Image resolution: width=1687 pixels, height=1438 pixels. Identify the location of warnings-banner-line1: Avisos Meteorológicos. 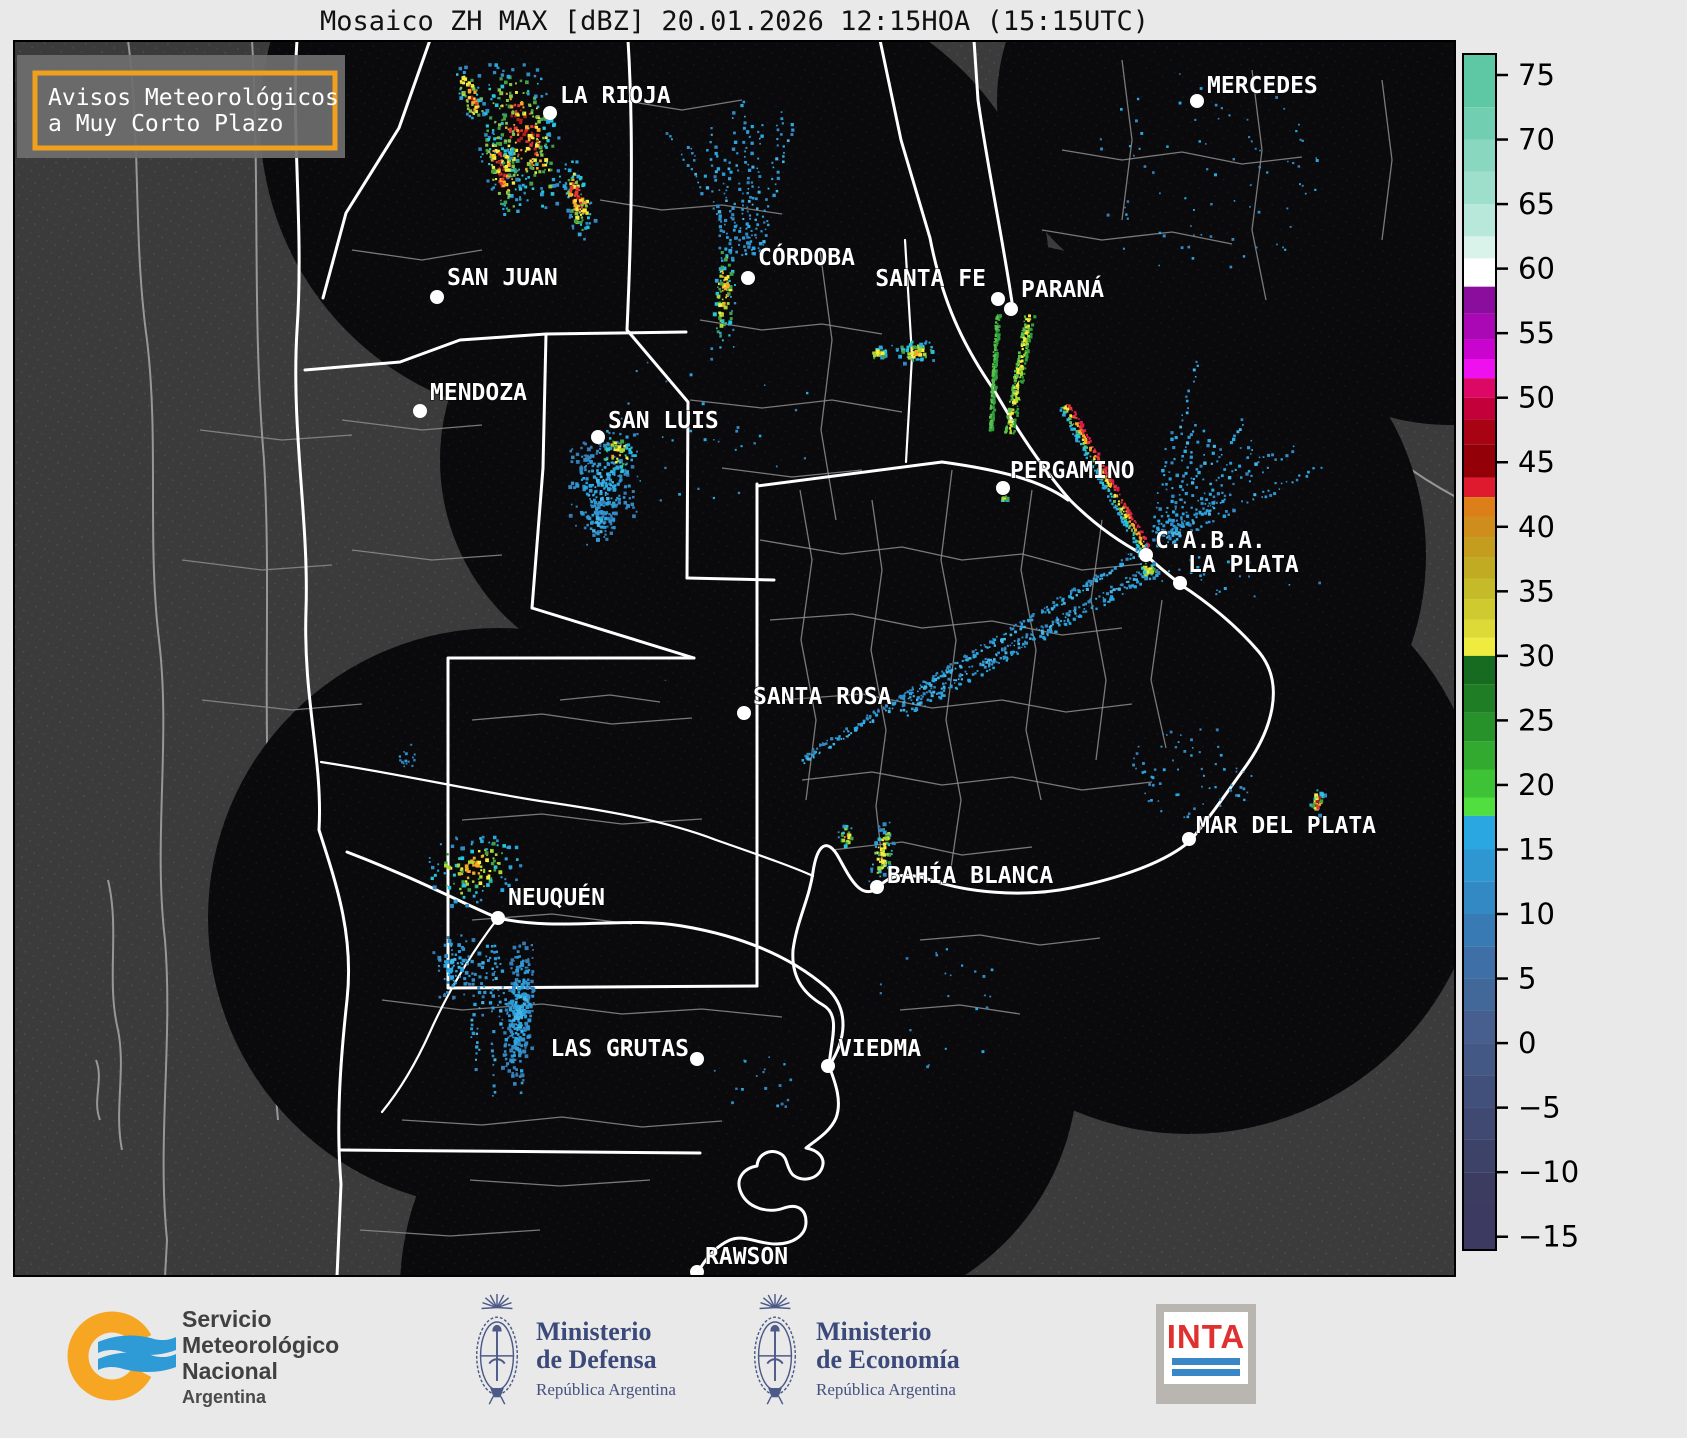
(193, 98).